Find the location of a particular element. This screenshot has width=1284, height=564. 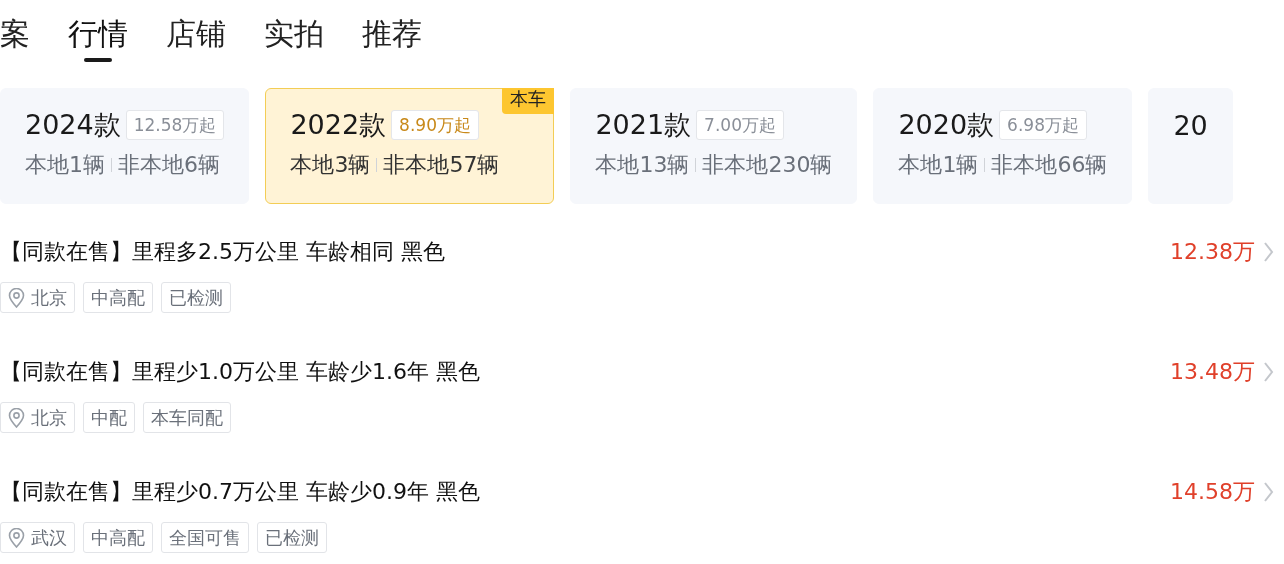

feature-tag: 全国可售 is located at coordinates (205, 537).